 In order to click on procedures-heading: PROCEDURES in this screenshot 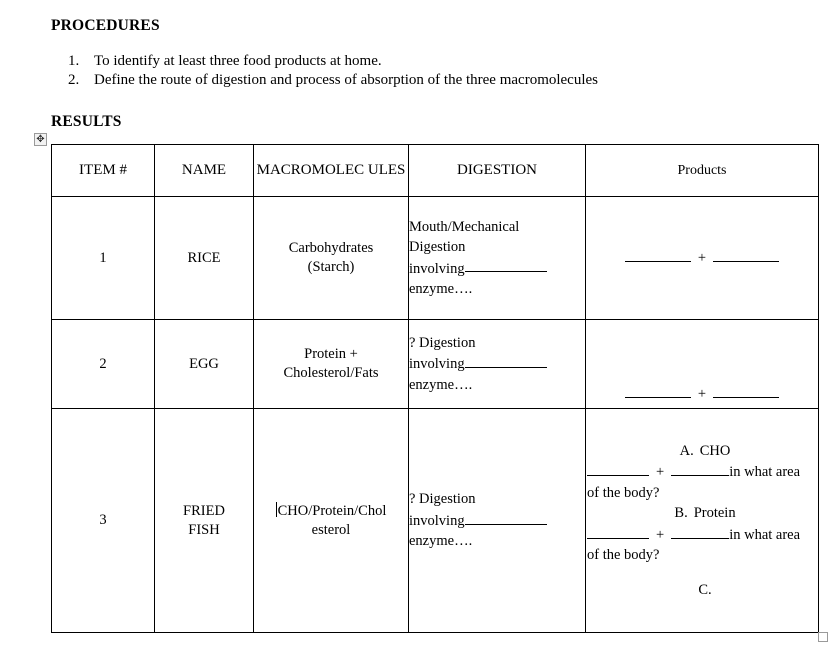, I will do `click(105, 25)`.